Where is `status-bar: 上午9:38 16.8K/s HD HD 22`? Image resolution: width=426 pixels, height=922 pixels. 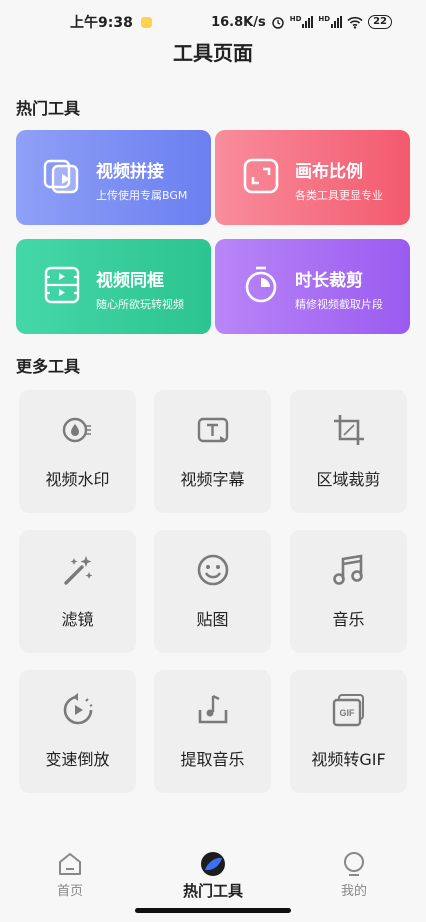 status-bar: 上午9:38 16.8K/s HD HD 22 is located at coordinates (213, 22).